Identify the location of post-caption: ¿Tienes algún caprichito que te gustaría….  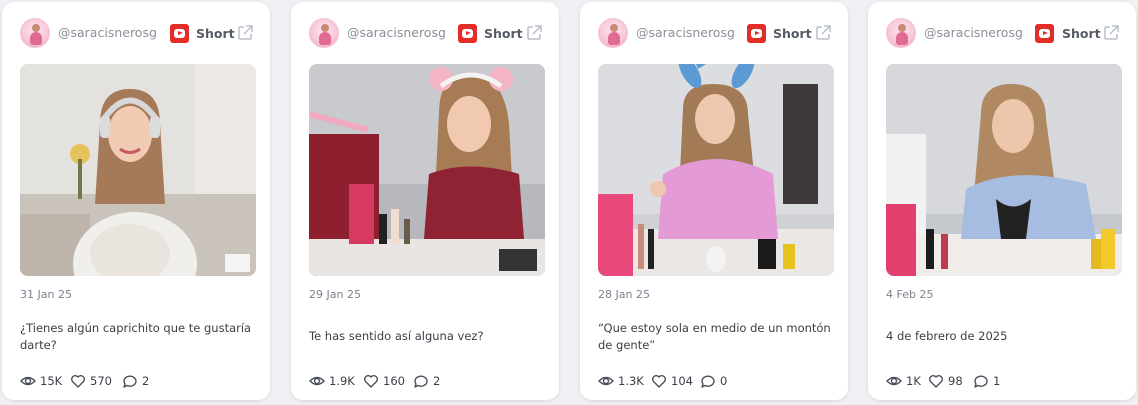
(136, 336).